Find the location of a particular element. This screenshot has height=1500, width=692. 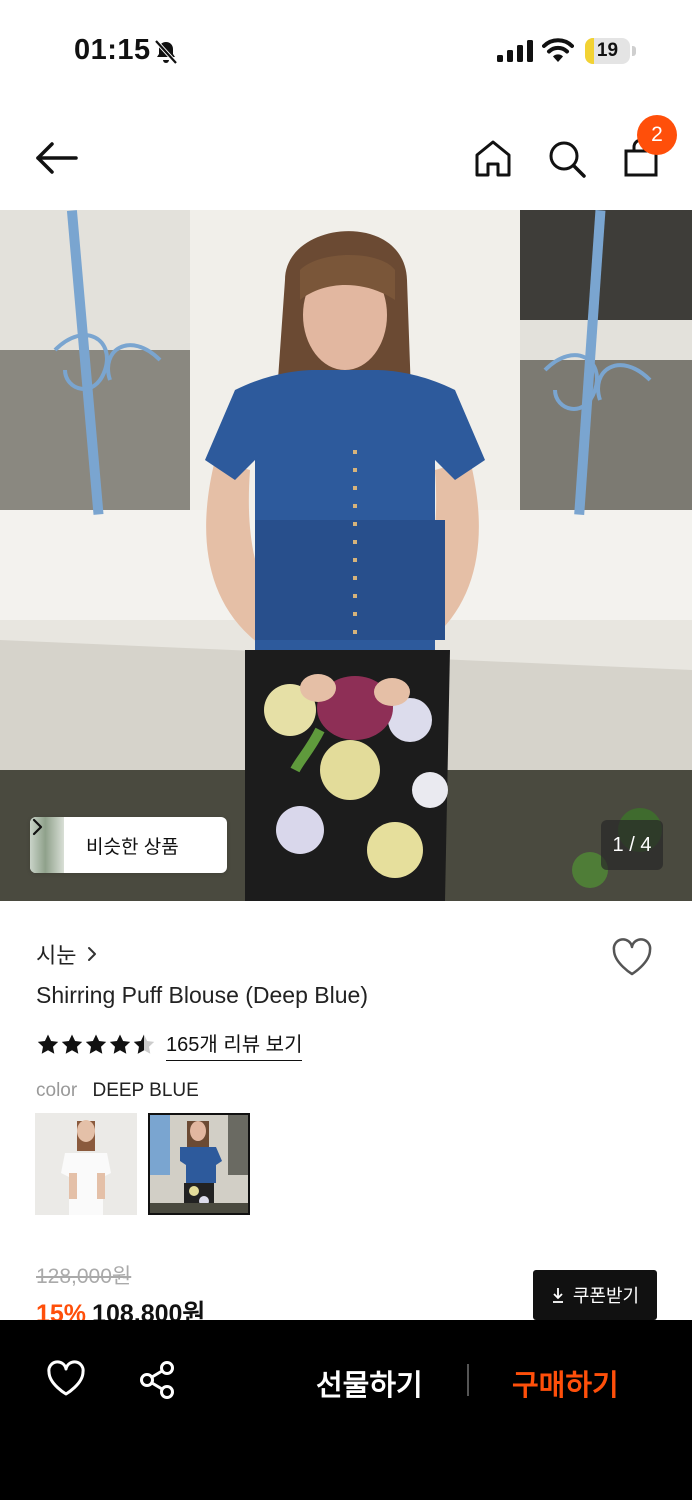

brand-link: 시눈 is located at coordinates (67, 954).